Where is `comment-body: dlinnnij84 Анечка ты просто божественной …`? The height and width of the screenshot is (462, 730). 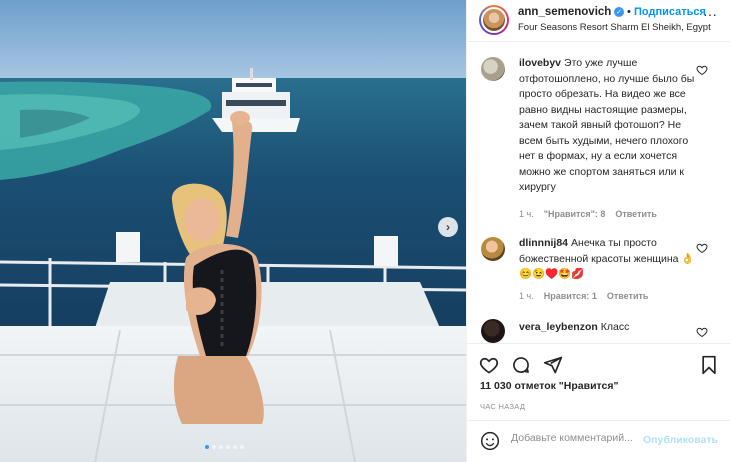
comment-body: dlinnnij84 Анечка ты просто божественной … is located at coordinates (608, 259).